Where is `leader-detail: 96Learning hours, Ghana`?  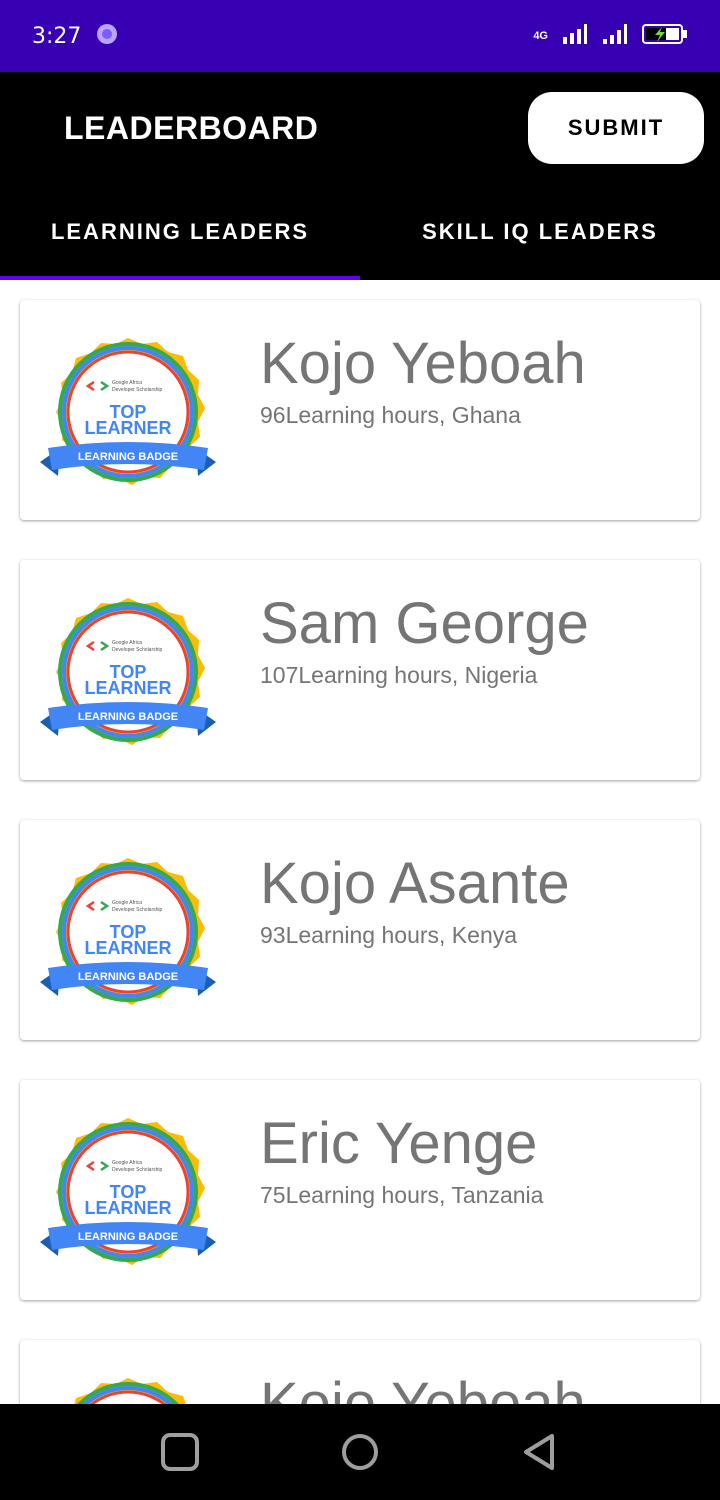 leader-detail: 96Learning hours, Ghana is located at coordinates (390, 415).